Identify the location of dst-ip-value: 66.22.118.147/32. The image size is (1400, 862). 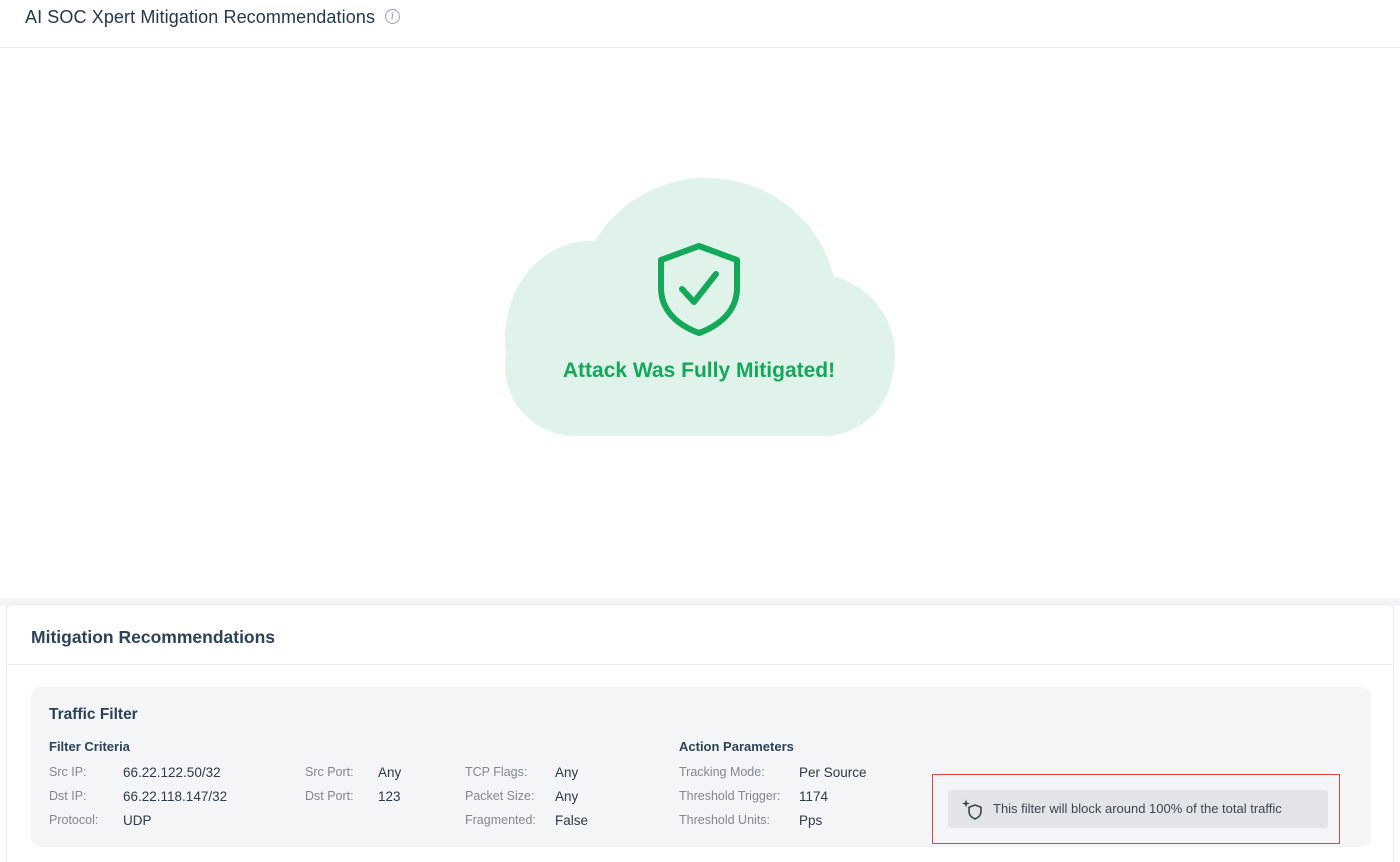
(175, 796).